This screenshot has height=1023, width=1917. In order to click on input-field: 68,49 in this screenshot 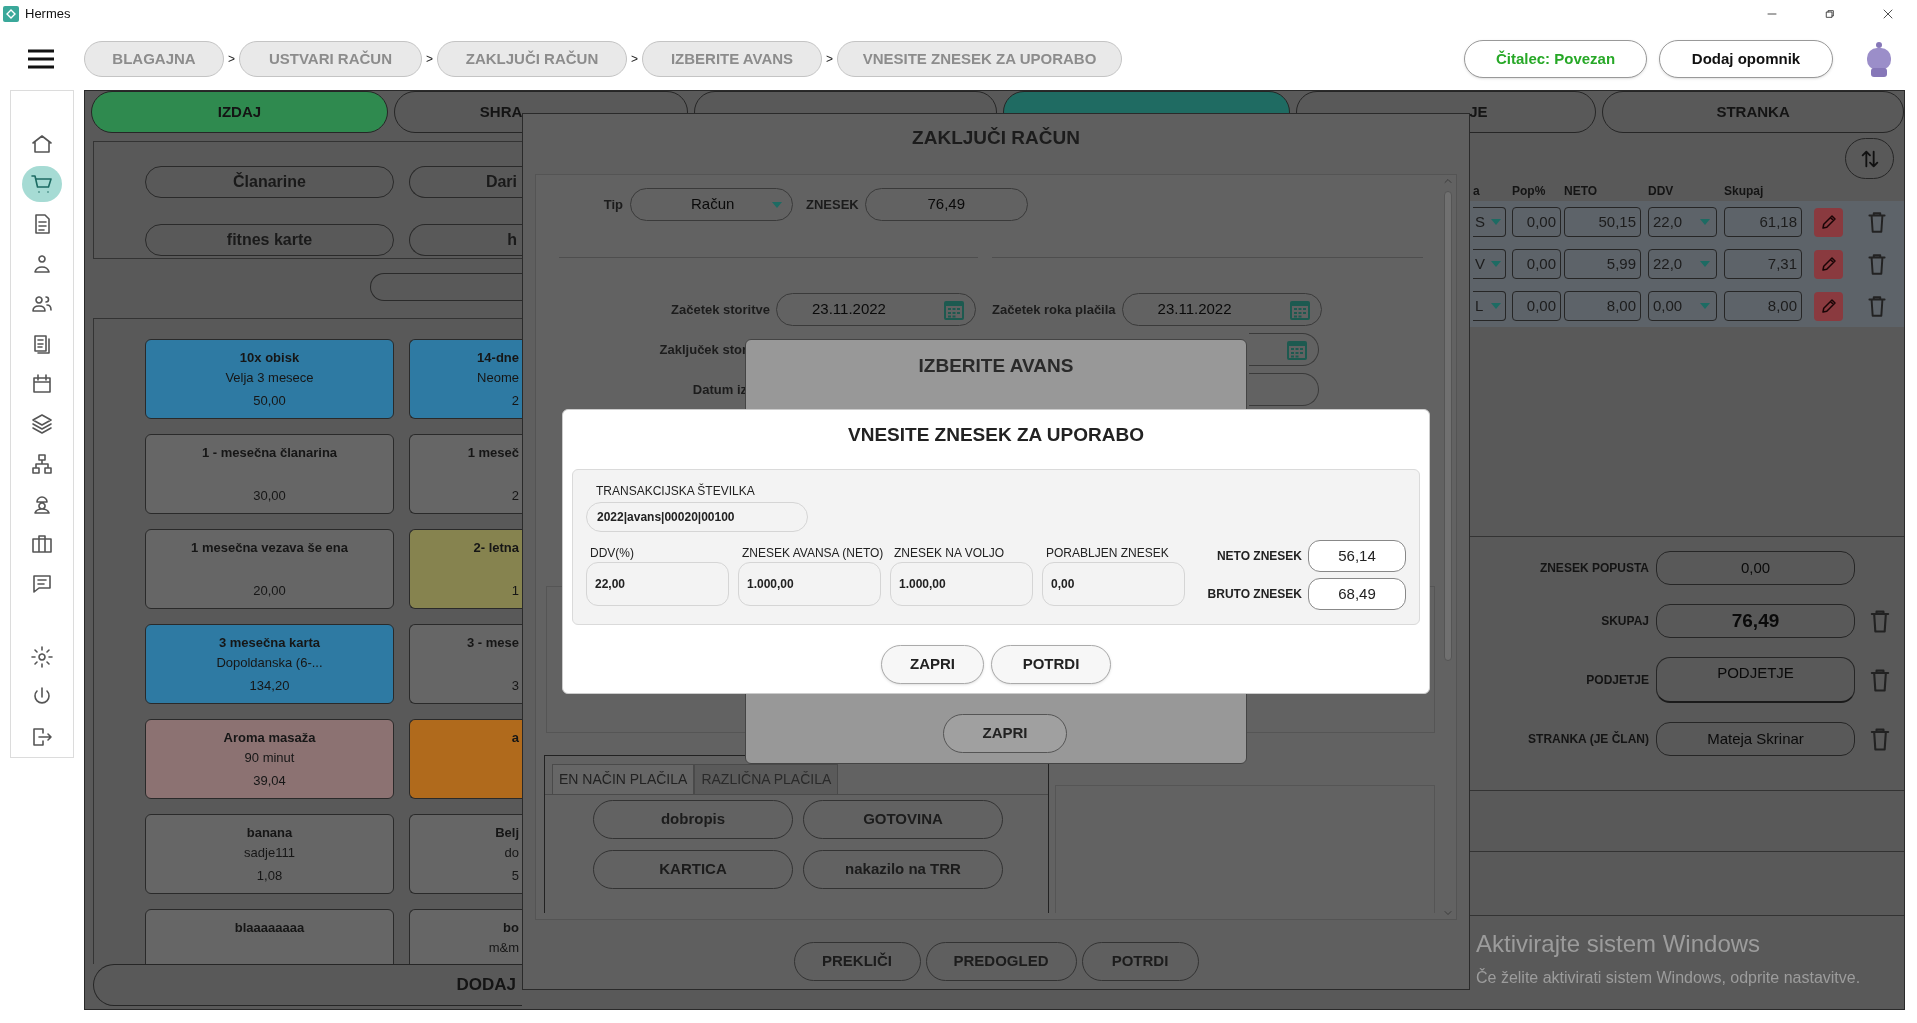, I will do `click(1357, 594)`.